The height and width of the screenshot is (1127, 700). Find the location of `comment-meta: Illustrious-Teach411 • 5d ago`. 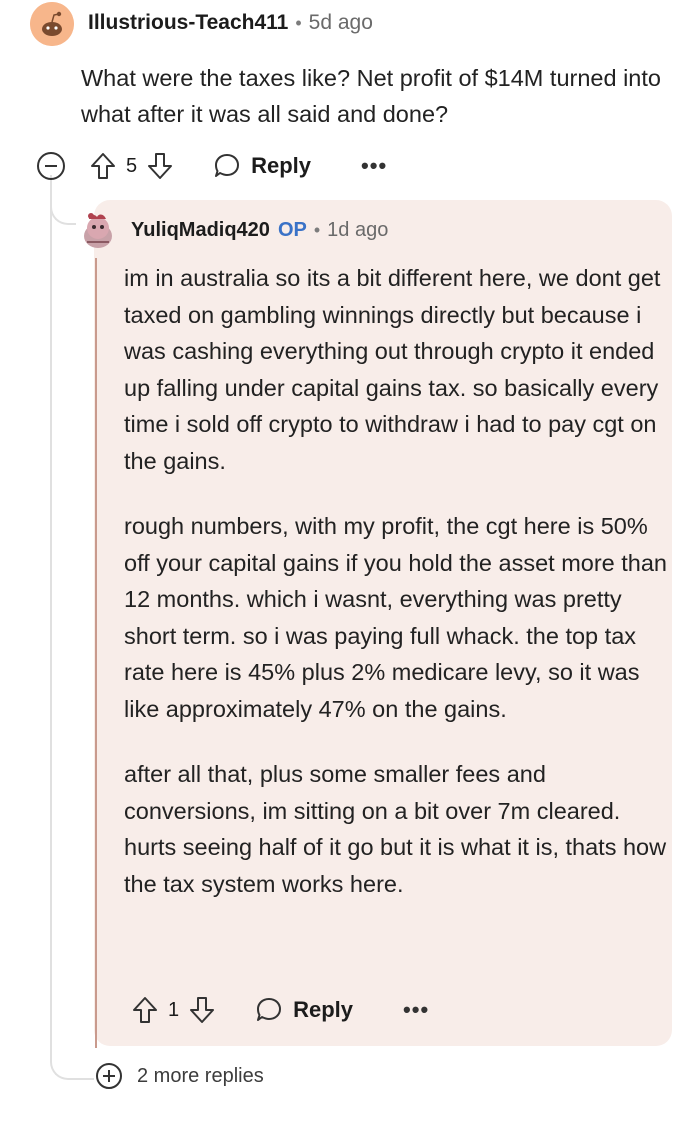

comment-meta: Illustrious-Teach411 • 5d ago is located at coordinates (230, 23).